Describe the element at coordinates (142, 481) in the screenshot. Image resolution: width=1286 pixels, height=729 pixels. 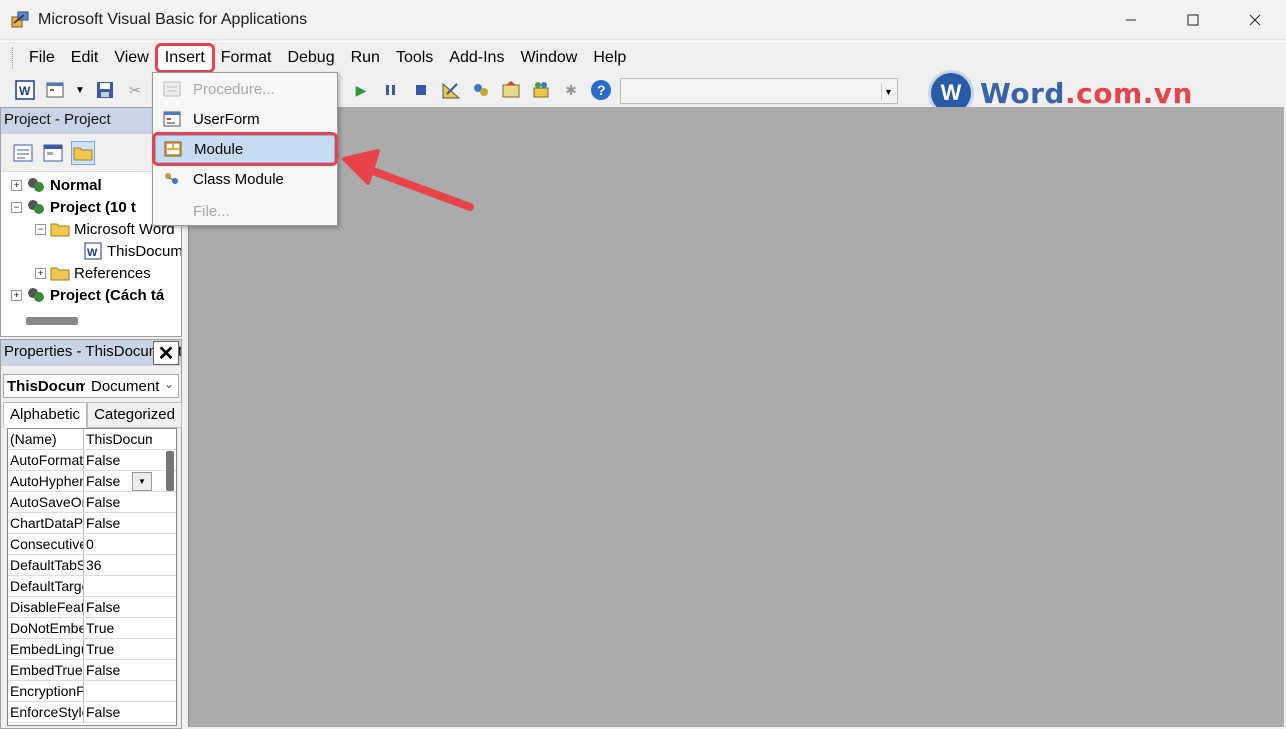
I see `value-dropdown-icon: ▼` at that location.